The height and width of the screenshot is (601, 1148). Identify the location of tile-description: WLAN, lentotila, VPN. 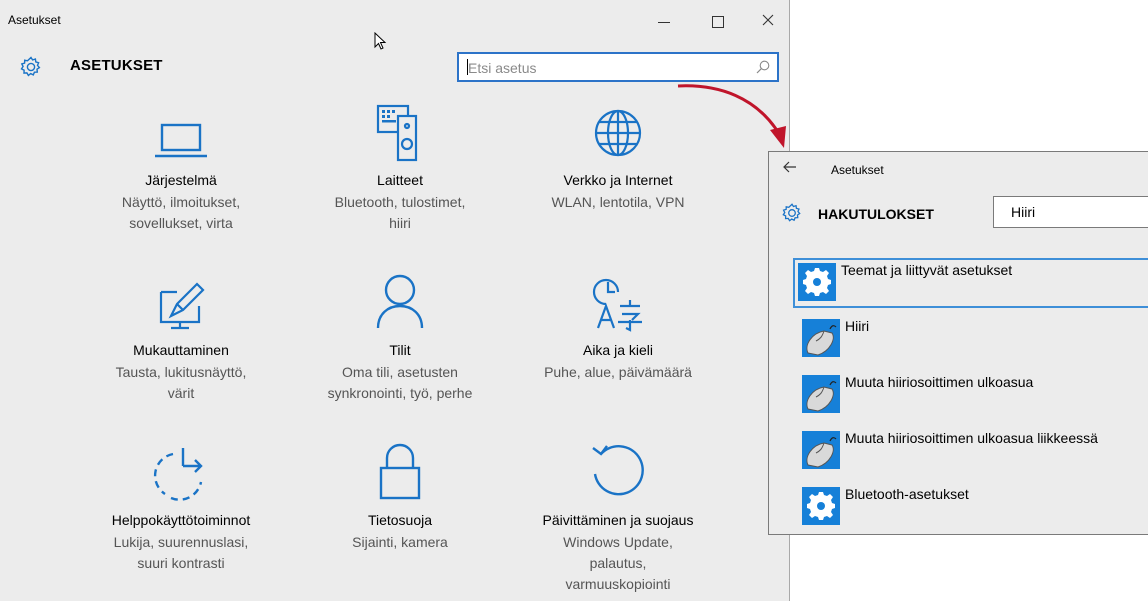
(618, 202).